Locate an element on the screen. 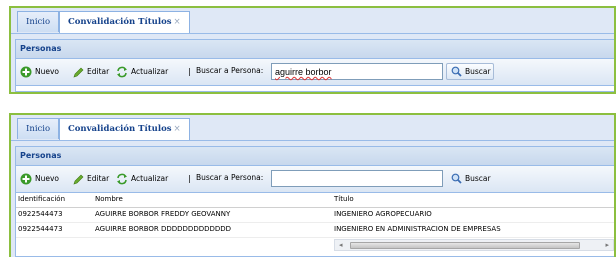 Image resolution: width=616 pixels, height=257 pixels. search-input: aguirre borbor is located at coordinates (357, 71).